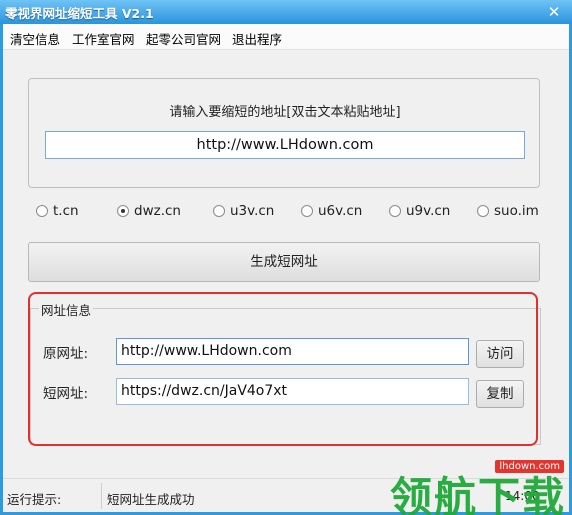  Describe the element at coordinates (123, 211) in the screenshot. I see `radio-circle-checked` at that location.